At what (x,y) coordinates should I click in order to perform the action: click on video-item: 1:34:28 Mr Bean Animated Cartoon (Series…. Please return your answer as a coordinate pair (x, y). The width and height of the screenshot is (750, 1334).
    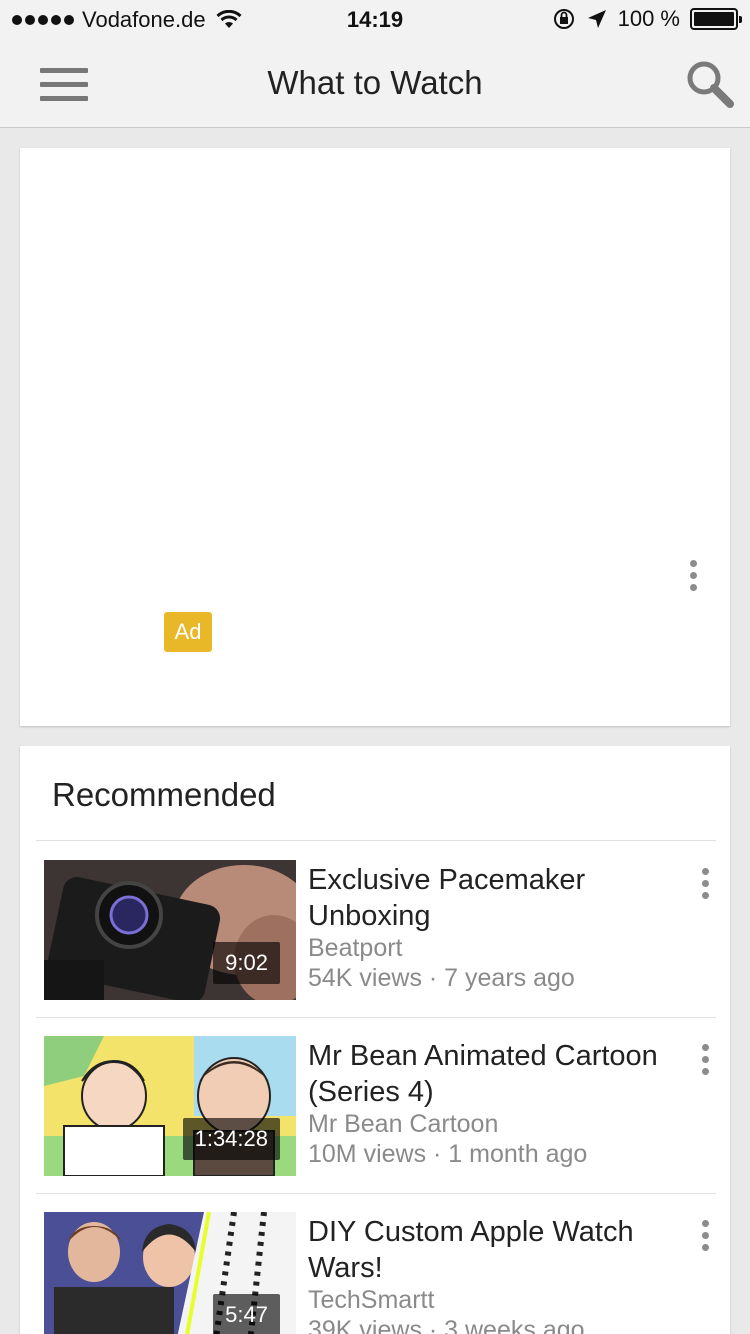
    Looking at the image, I should click on (380, 1124).